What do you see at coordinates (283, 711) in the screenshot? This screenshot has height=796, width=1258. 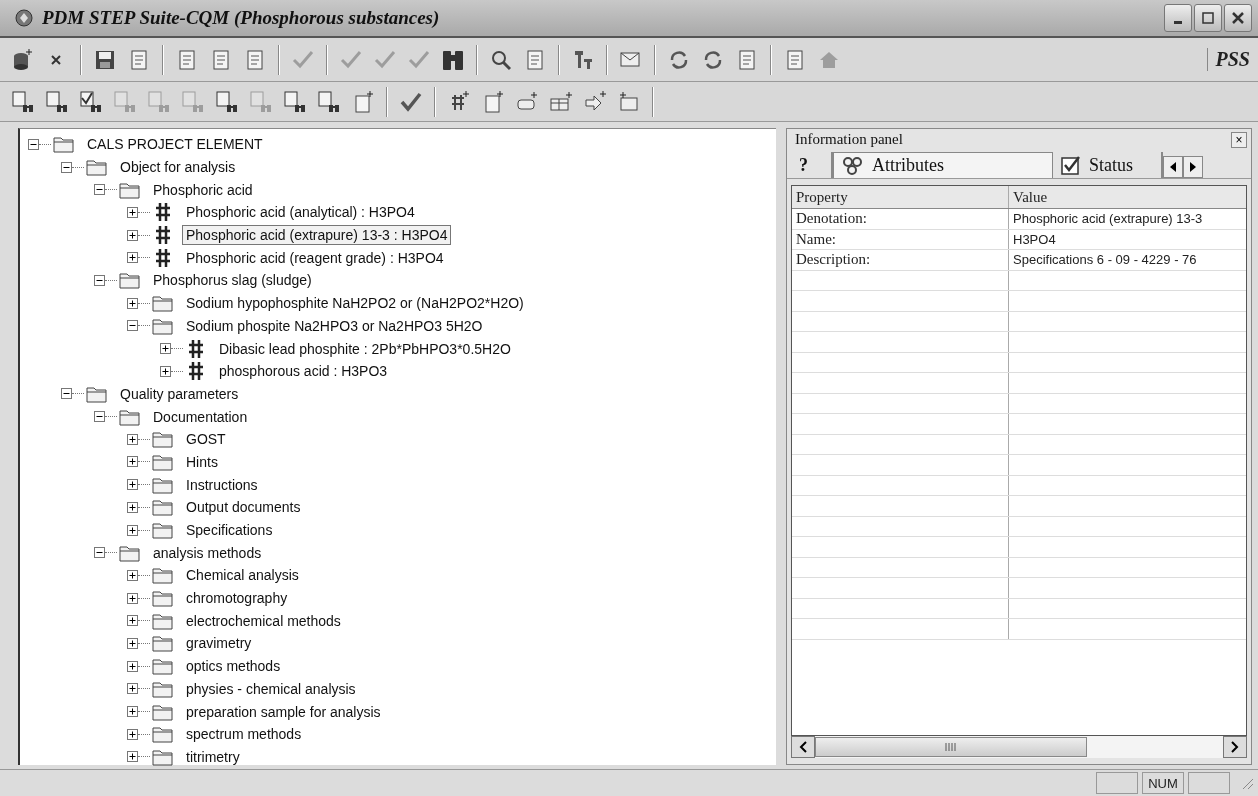 I see `tree-item: preparation sample for analysis` at bounding box center [283, 711].